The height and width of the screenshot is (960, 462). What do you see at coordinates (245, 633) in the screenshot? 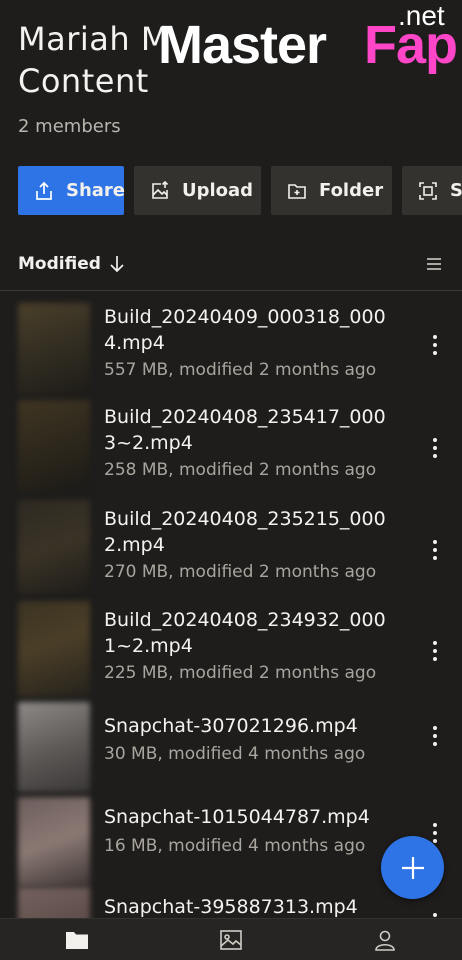
I see `file-name: Build_20240408_234932_000 1~2.mp4` at bounding box center [245, 633].